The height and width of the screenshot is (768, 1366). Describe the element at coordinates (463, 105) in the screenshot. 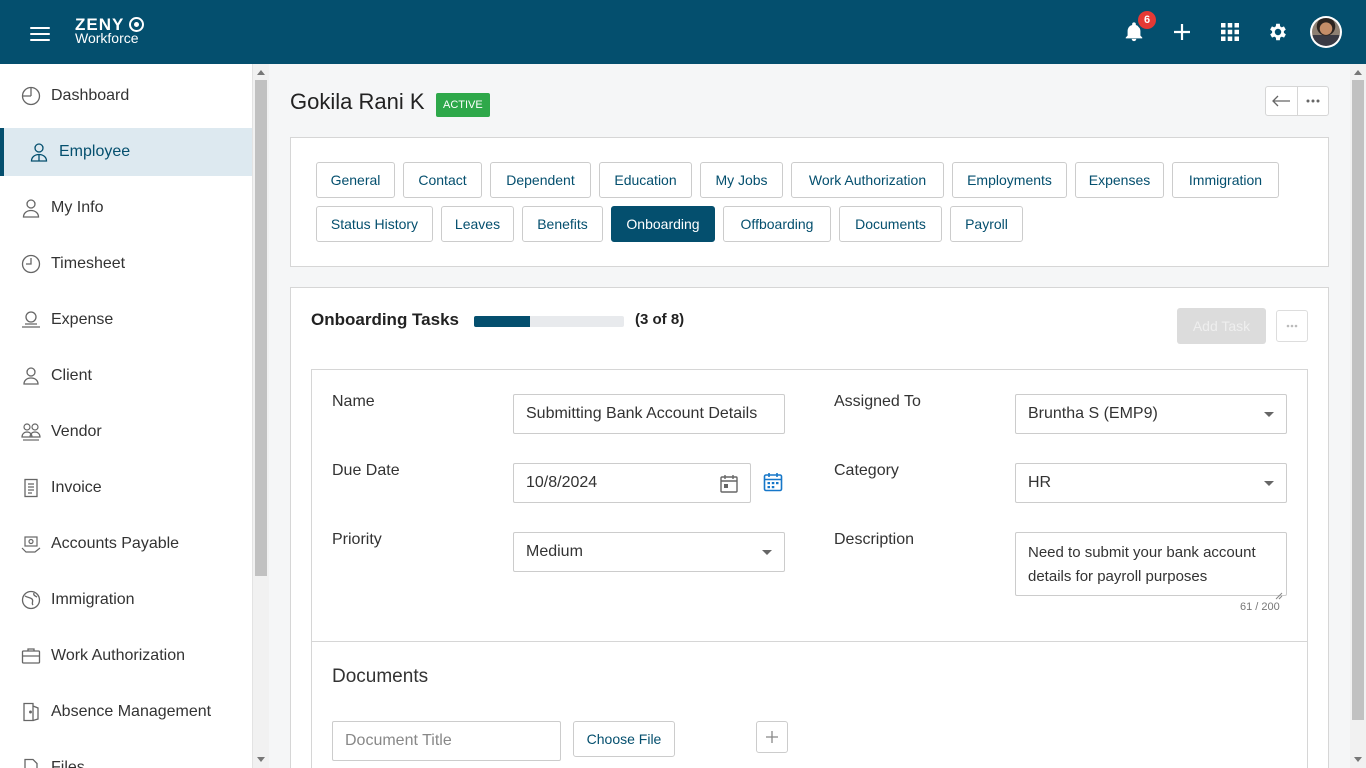

I see `status-badge: ACTIVE` at that location.